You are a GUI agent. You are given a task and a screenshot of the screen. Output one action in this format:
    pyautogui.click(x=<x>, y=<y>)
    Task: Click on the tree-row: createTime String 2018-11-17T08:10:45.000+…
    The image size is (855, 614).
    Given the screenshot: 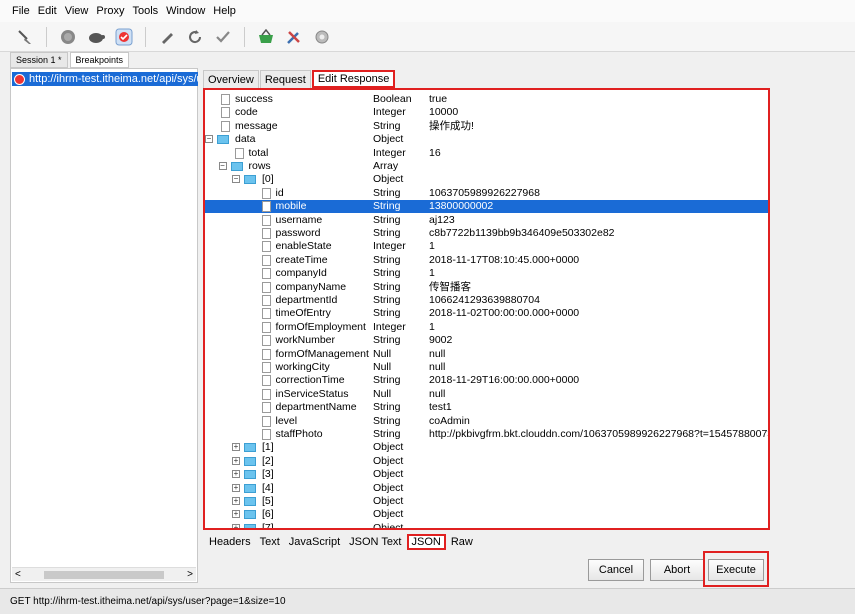 What is the action you would take?
    pyautogui.click(x=486, y=260)
    